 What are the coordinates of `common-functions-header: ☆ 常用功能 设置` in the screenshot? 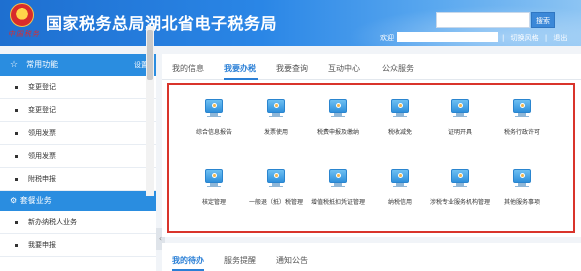 It's located at (78, 65).